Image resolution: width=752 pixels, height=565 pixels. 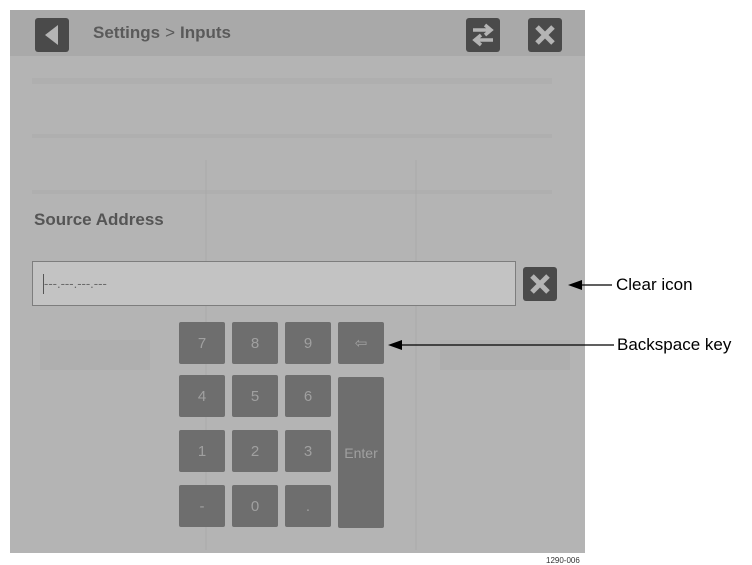 I want to click on back-button, so click(x=52, y=35).